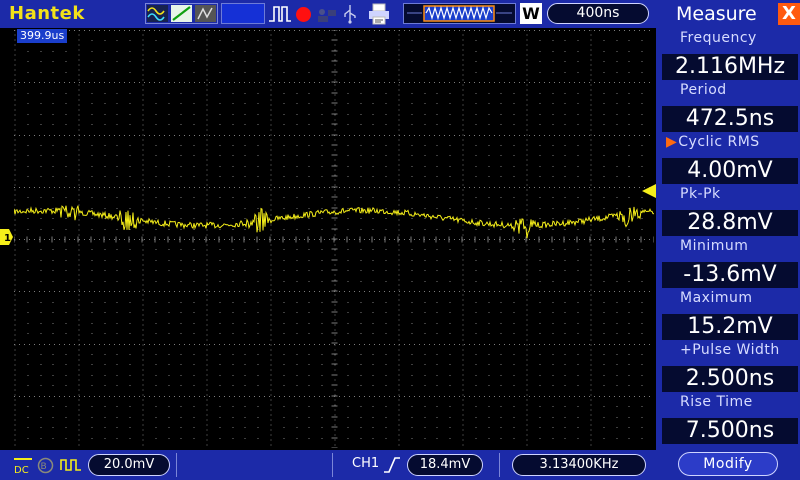 This screenshot has height=480, width=800. I want to click on wave-select-icon, so click(157, 13).